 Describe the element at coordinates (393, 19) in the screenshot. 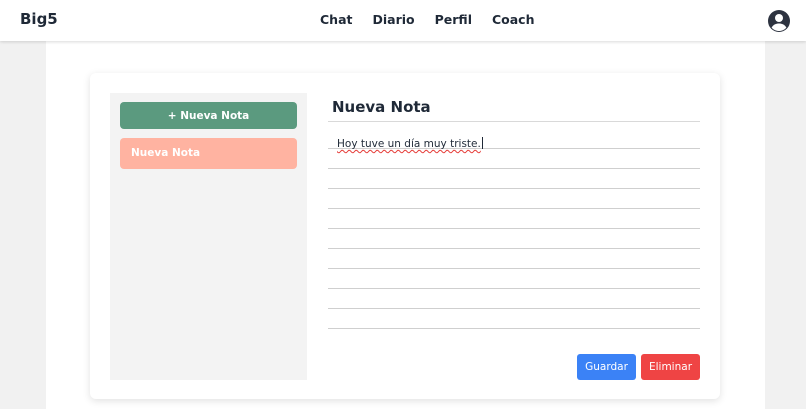

I see `nav-link-diario: Diario` at that location.